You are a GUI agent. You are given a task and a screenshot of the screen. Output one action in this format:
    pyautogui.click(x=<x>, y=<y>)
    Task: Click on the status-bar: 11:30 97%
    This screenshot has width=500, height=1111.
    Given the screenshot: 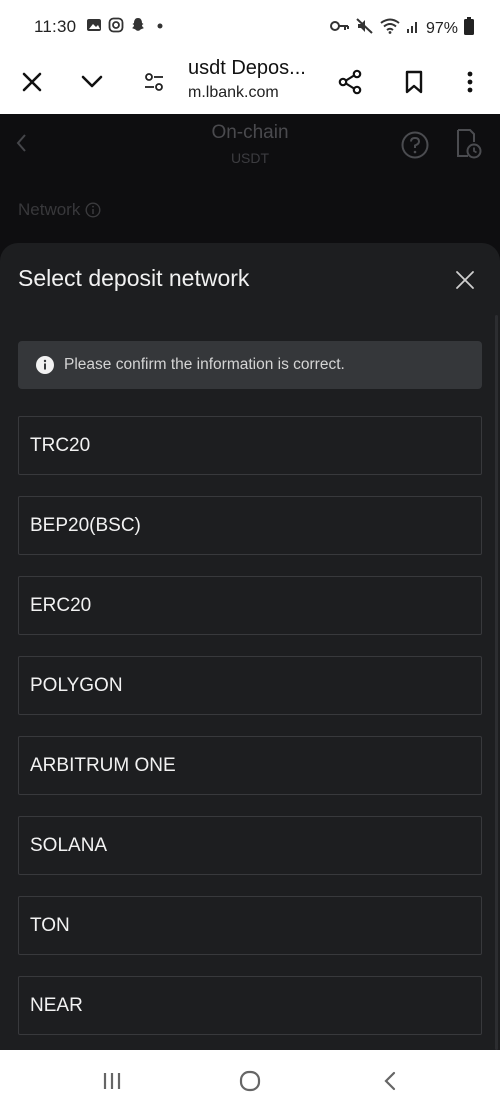 What is the action you would take?
    pyautogui.click(x=250, y=26)
    